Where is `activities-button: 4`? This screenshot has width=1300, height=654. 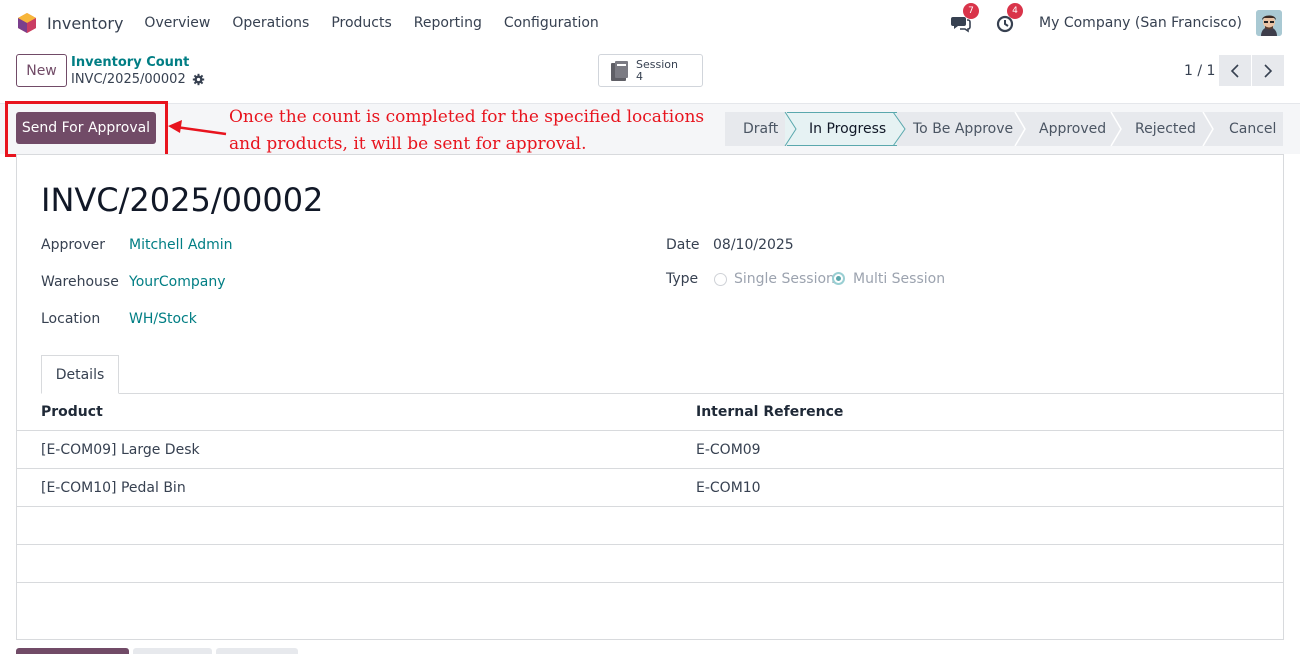
activities-button: 4 is located at coordinates (1009, 18).